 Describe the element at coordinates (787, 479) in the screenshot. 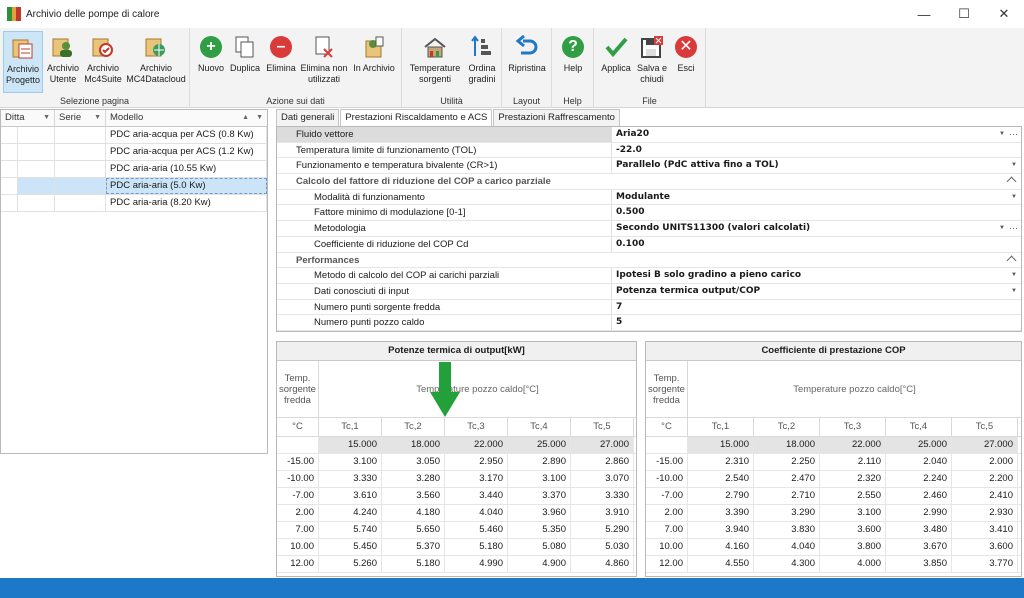

I see `table-cell: 2.470` at that location.